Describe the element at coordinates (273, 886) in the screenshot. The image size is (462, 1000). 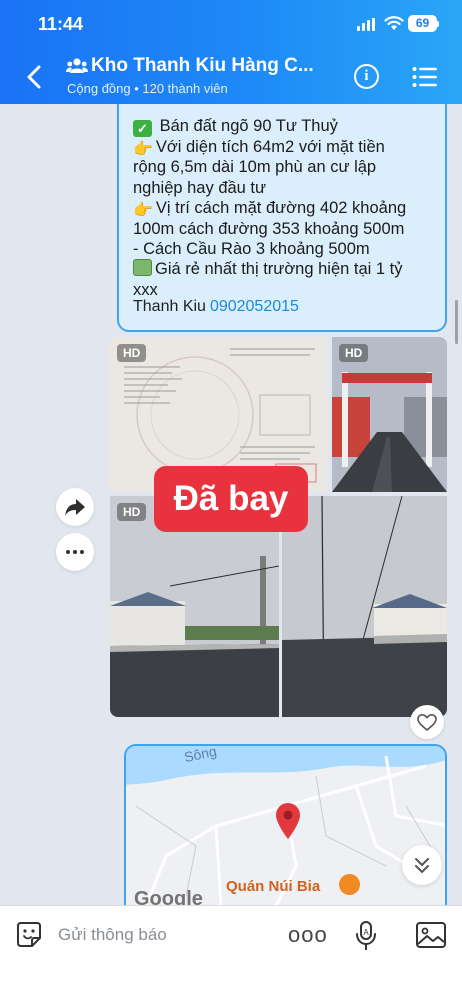
I see `map-place-label: Quán Núi Bia` at that location.